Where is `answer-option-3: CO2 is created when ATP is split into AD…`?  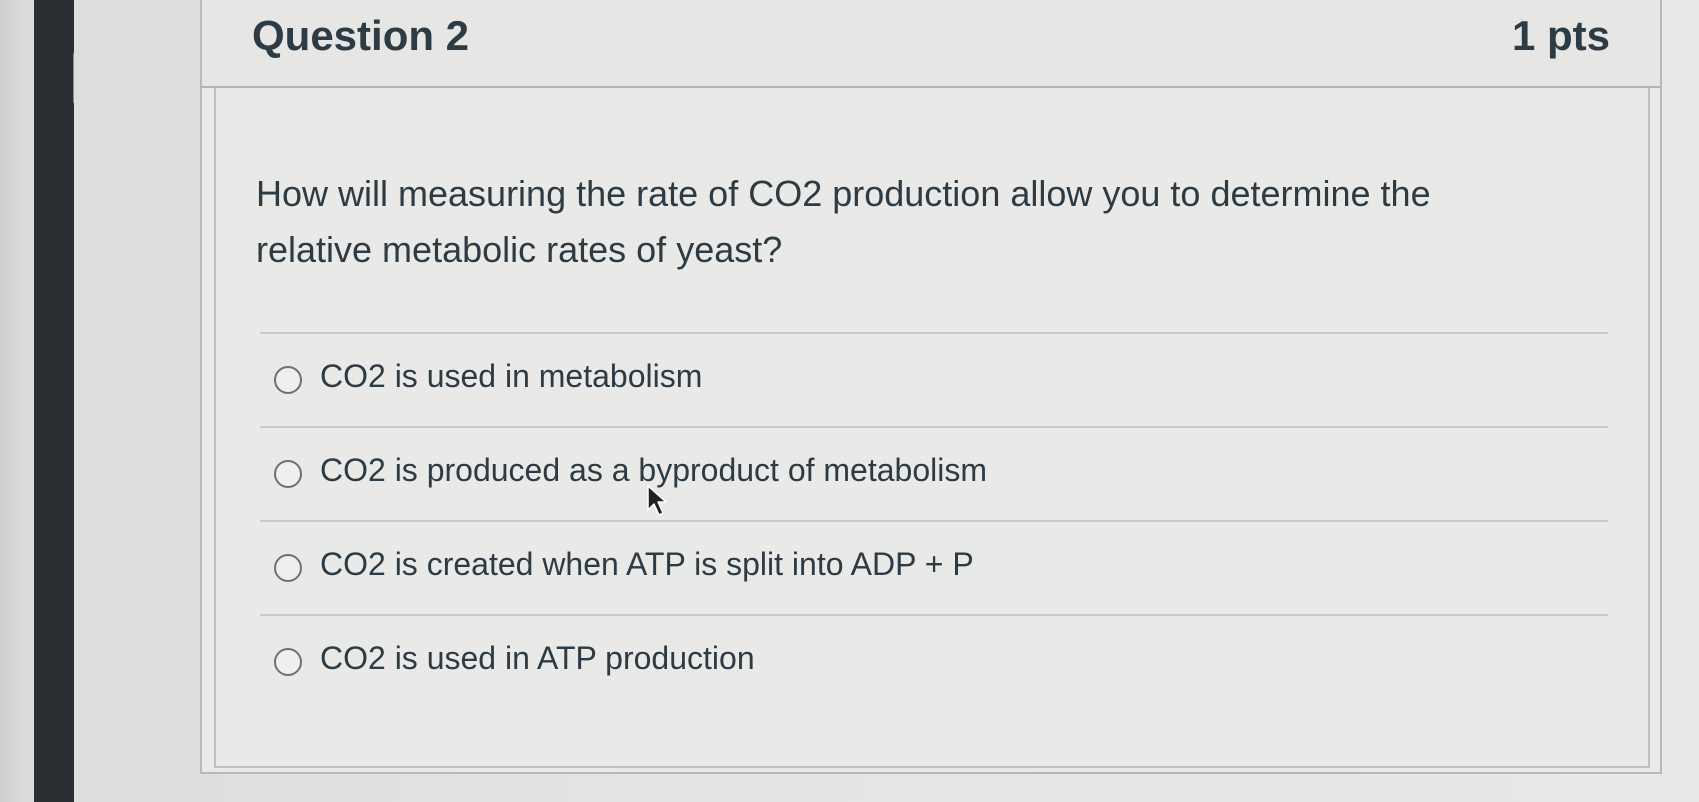
answer-option-3: CO2 is created when ATP is split into AD… is located at coordinates (934, 569).